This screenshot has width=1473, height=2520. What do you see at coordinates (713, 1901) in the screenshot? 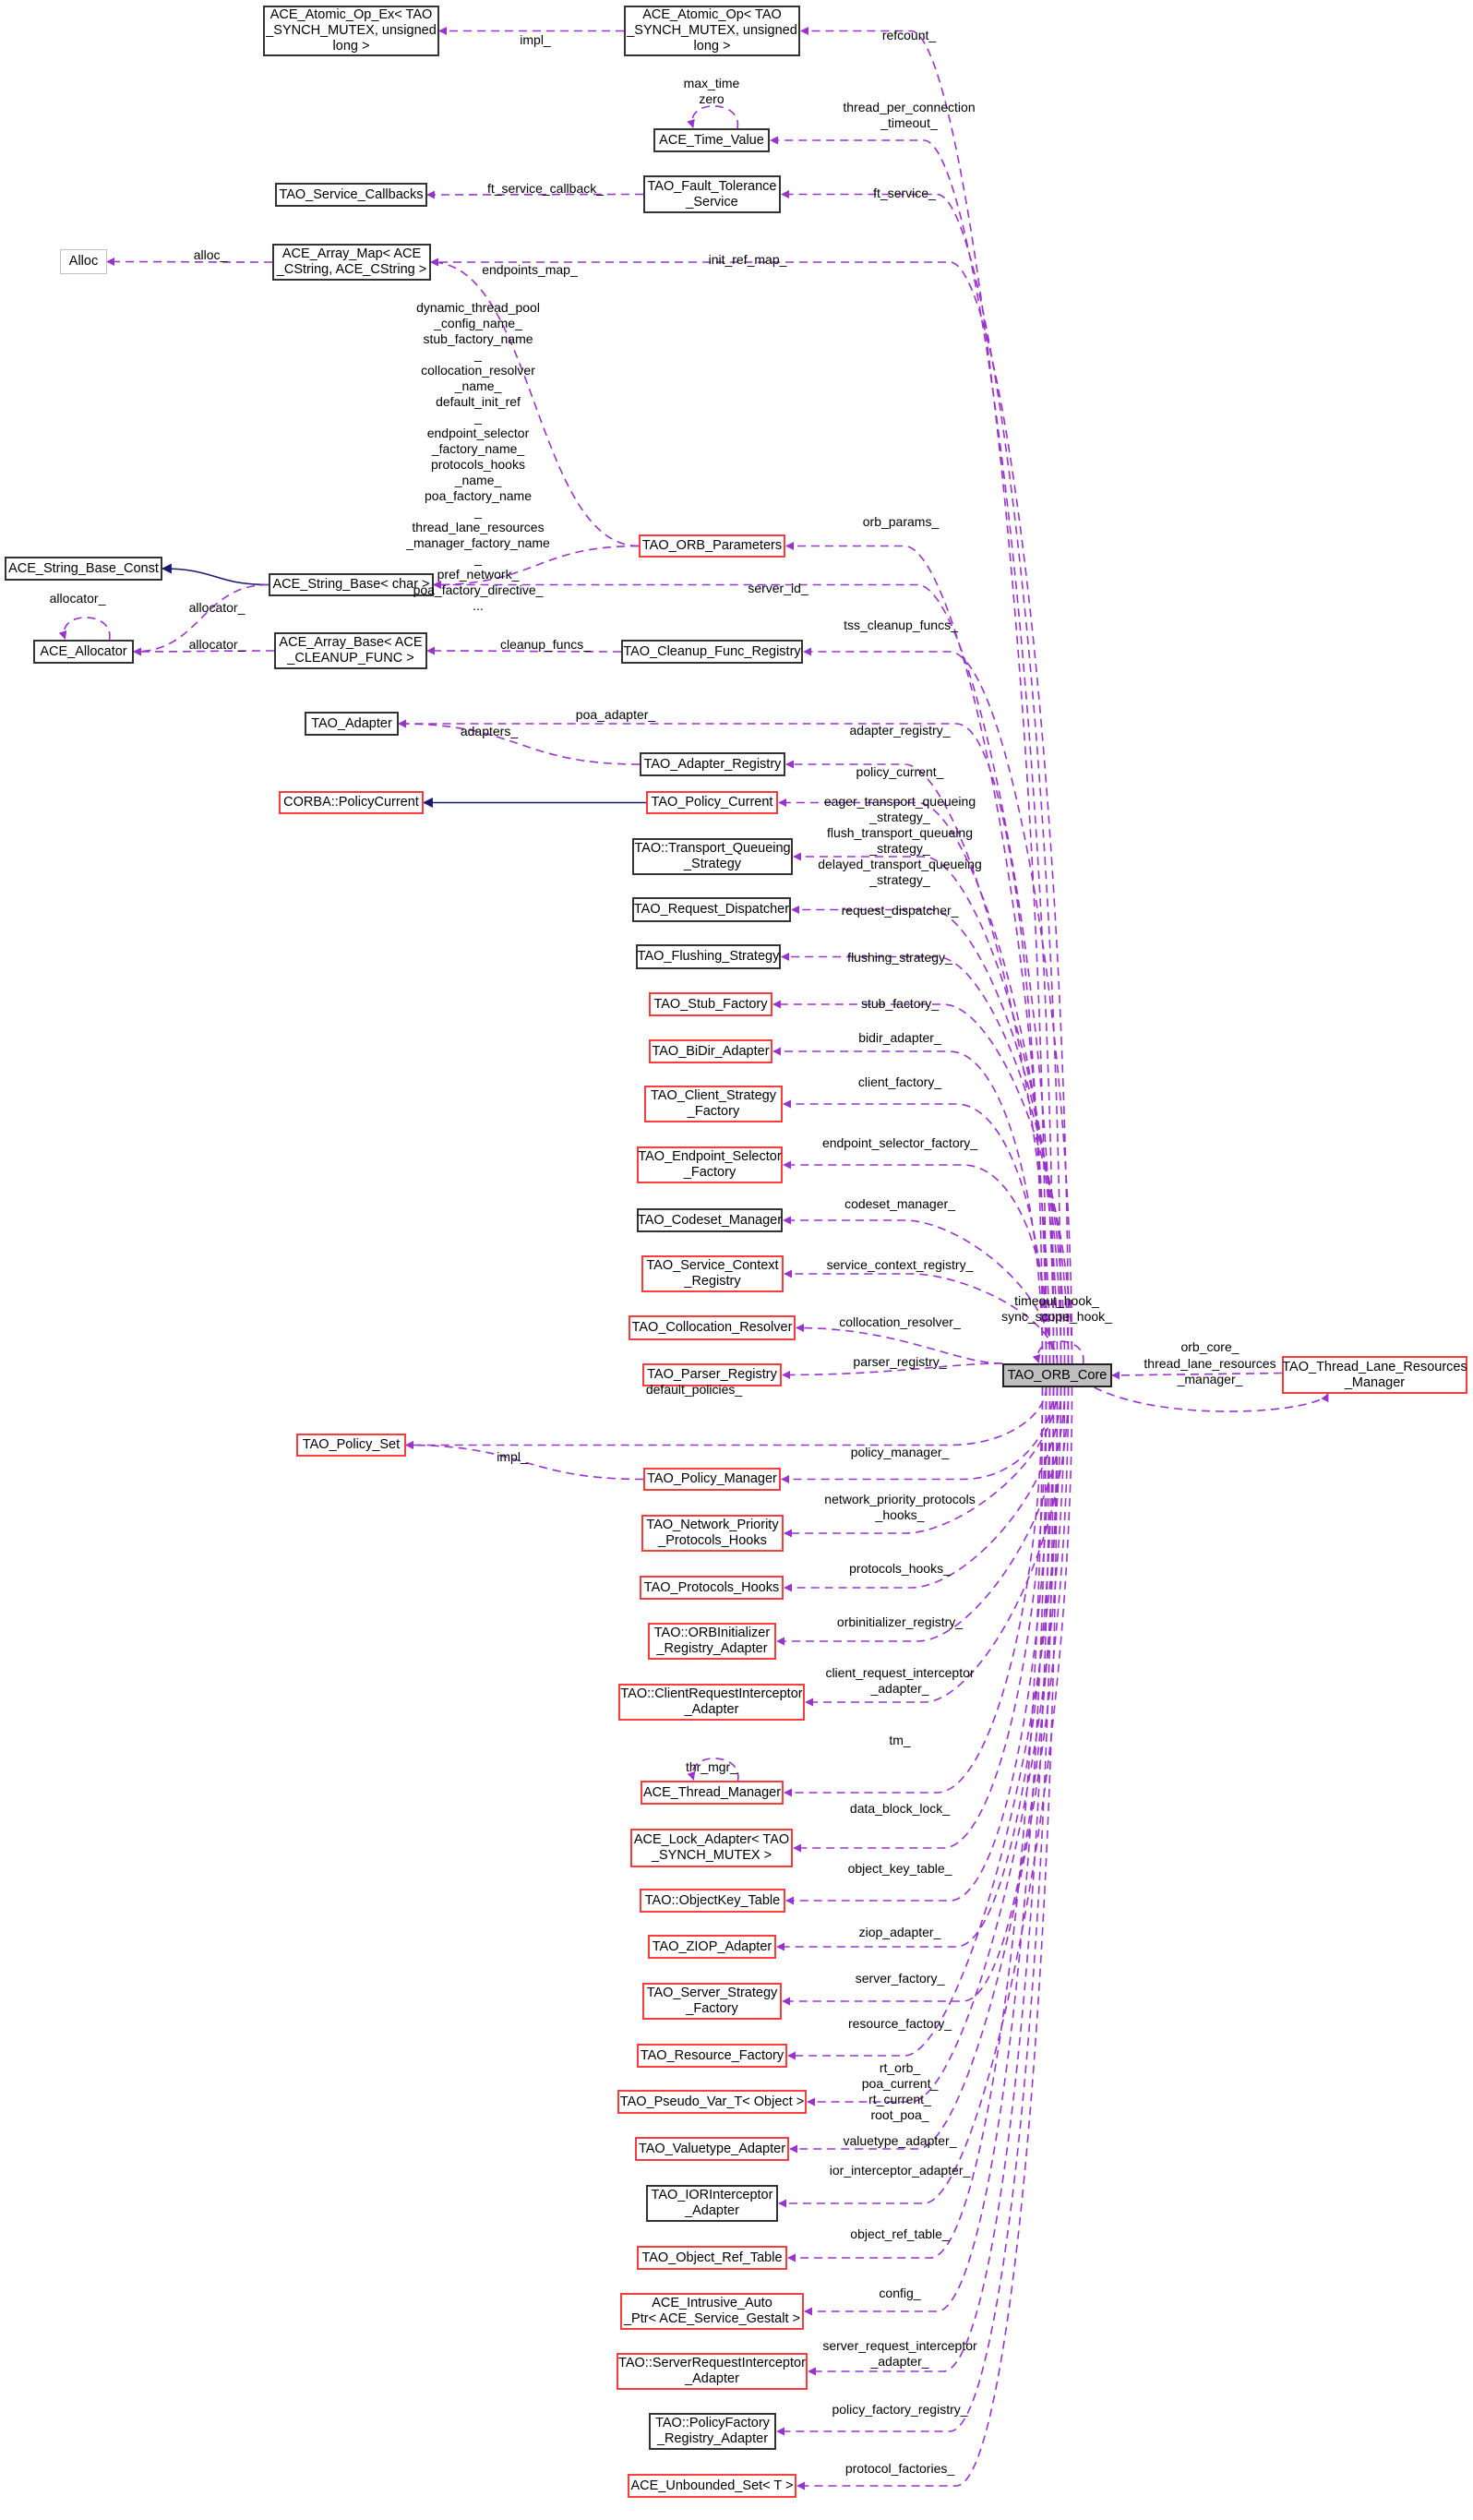
I see `node-objectkey-table: TAO::ObjectKey_Table` at bounding box center [713, 1901].